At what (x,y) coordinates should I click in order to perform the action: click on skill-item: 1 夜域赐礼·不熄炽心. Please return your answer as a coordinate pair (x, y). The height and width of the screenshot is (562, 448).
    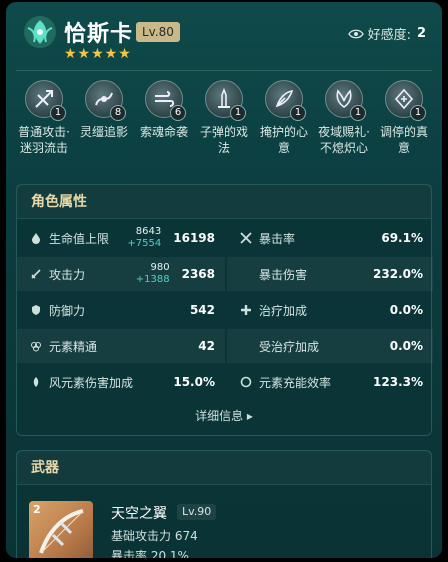
    Looking at the image, I should click on (344, 118).